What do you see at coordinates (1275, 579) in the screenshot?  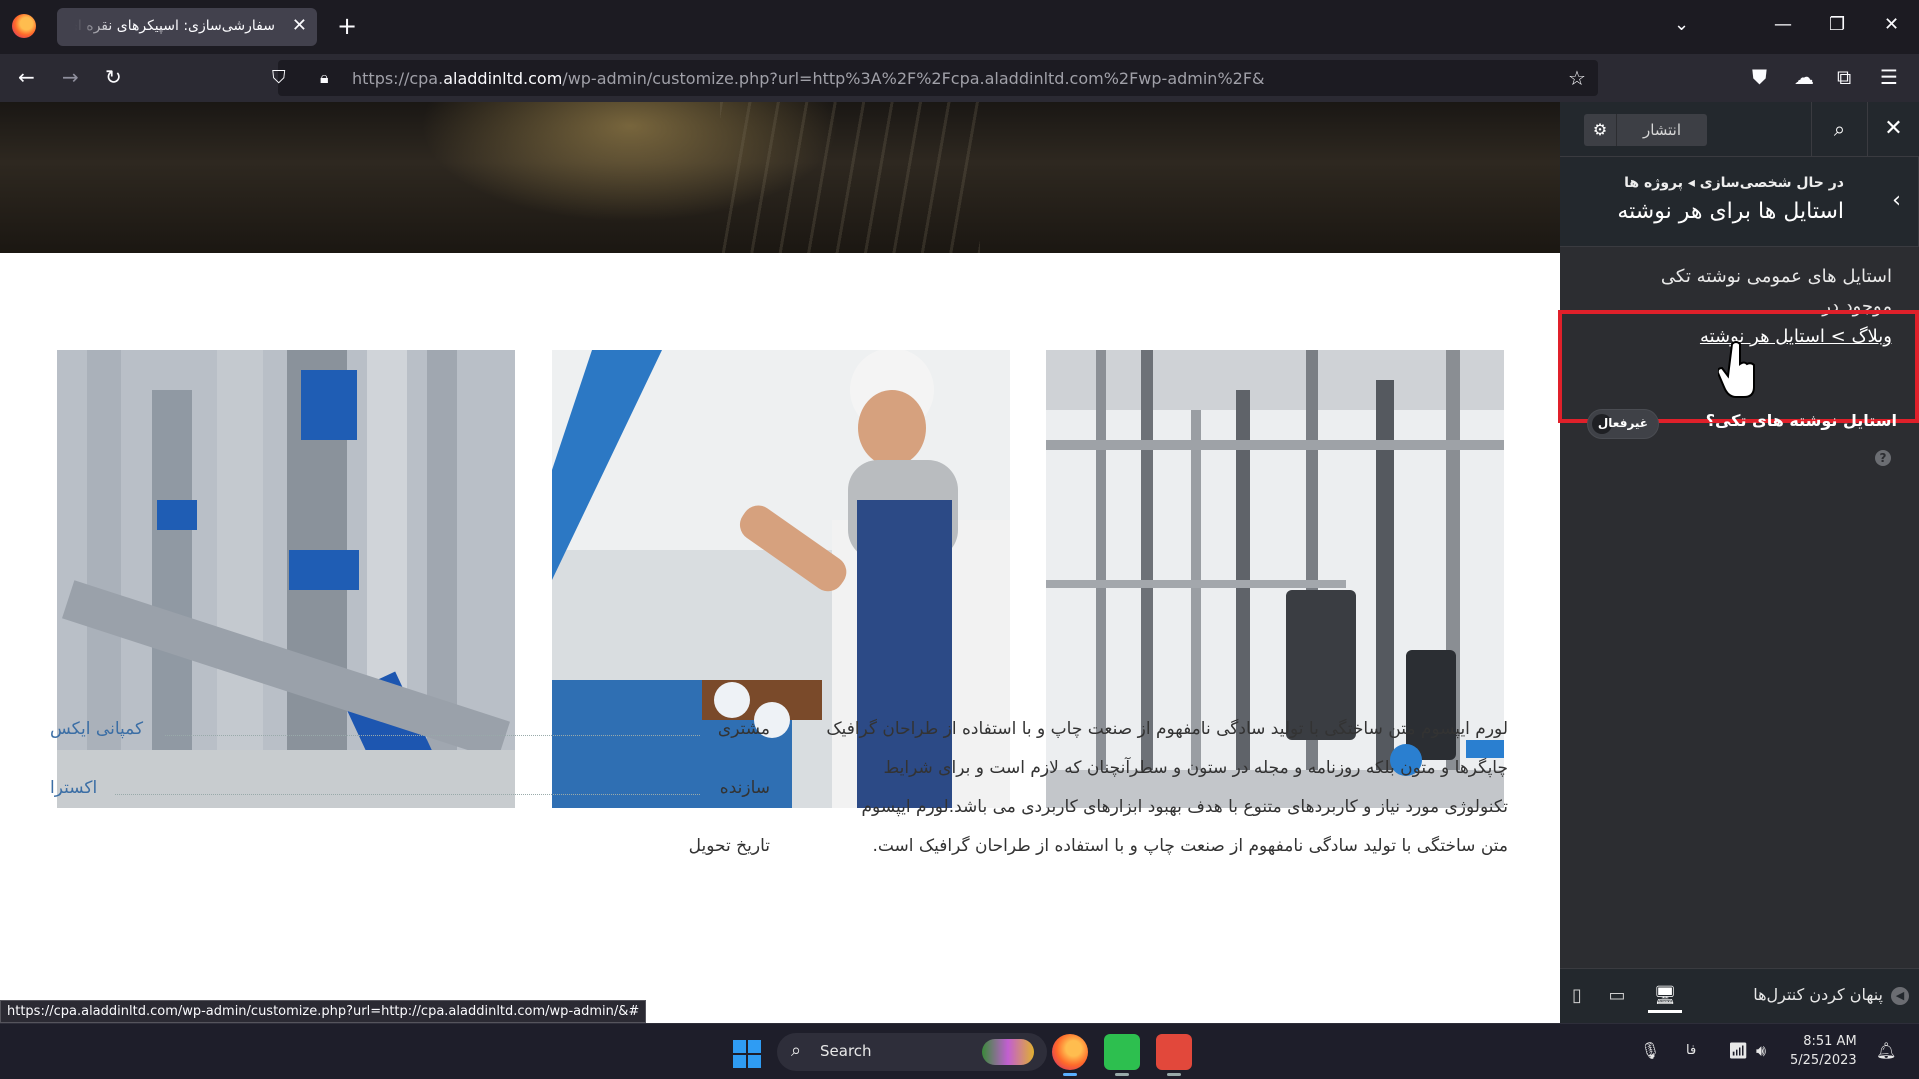 I see `project-image-plant` at bounding box center [1275, 579].